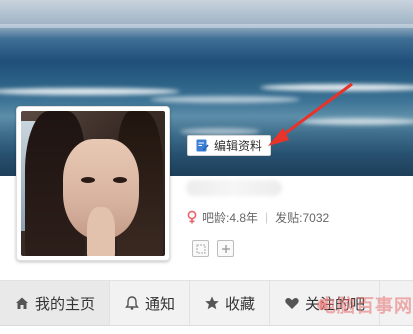  Describe the element at coordinates (302, 217) in the screenshot. I see `post-count: 发贴:7032` at that location.